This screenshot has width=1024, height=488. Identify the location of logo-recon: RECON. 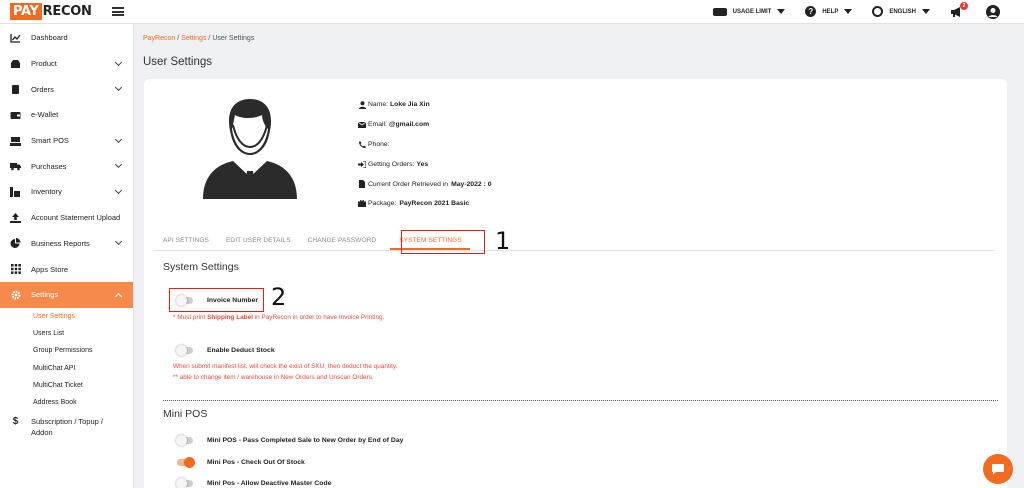
(67, 11).